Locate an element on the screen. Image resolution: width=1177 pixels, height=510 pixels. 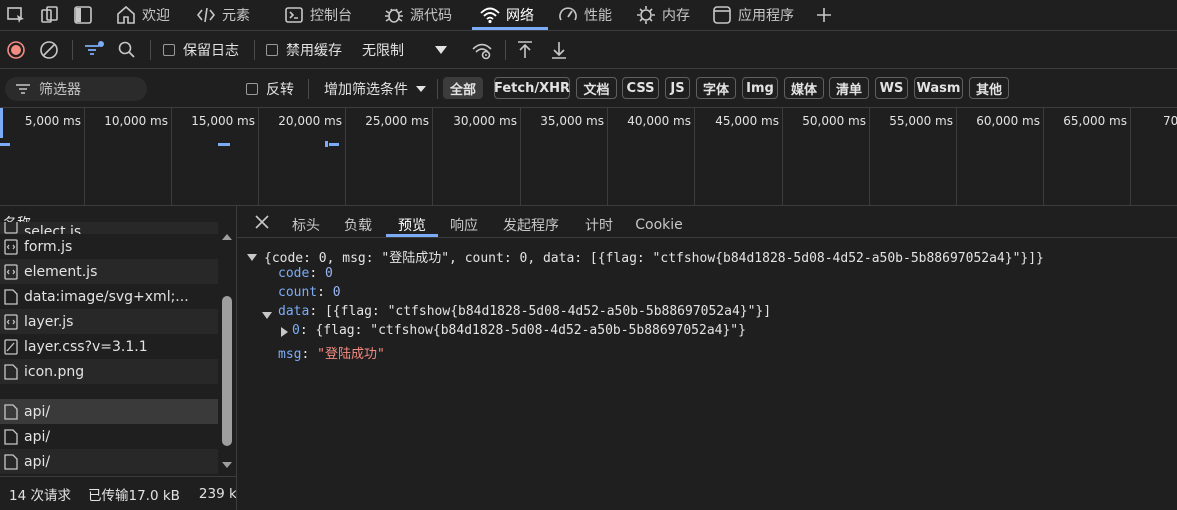
scrollbar-thumb is located at coordinates (227, 371).